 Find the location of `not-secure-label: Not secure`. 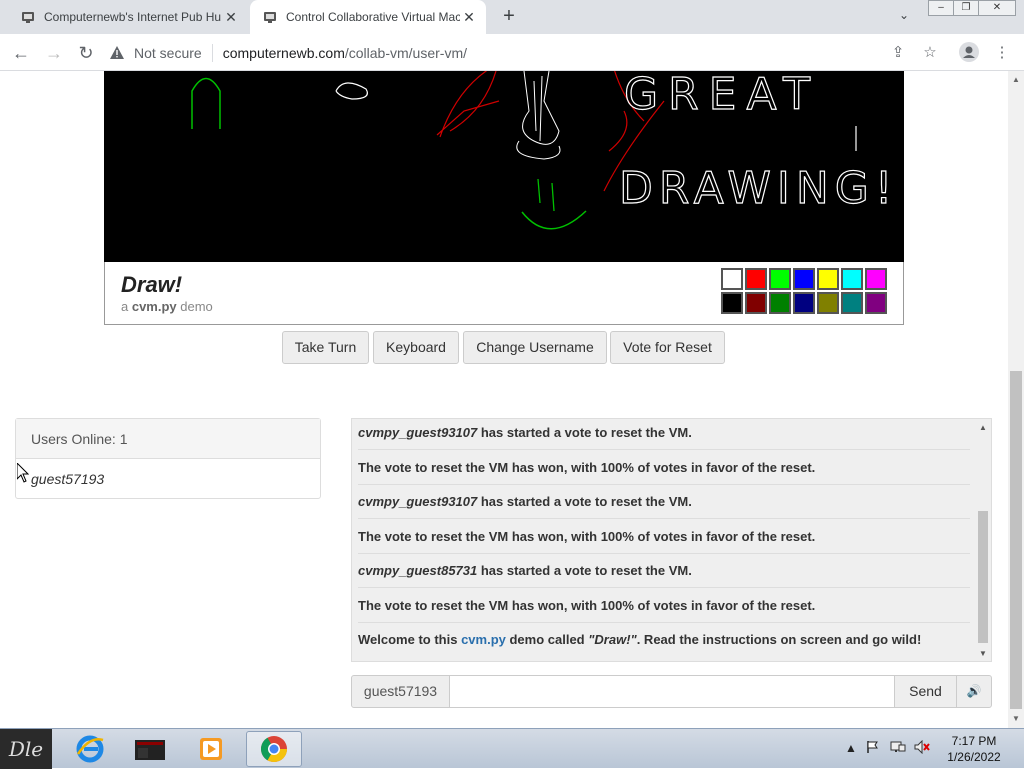

not-secure-label: Not secure is located at coordinates (168, 52).